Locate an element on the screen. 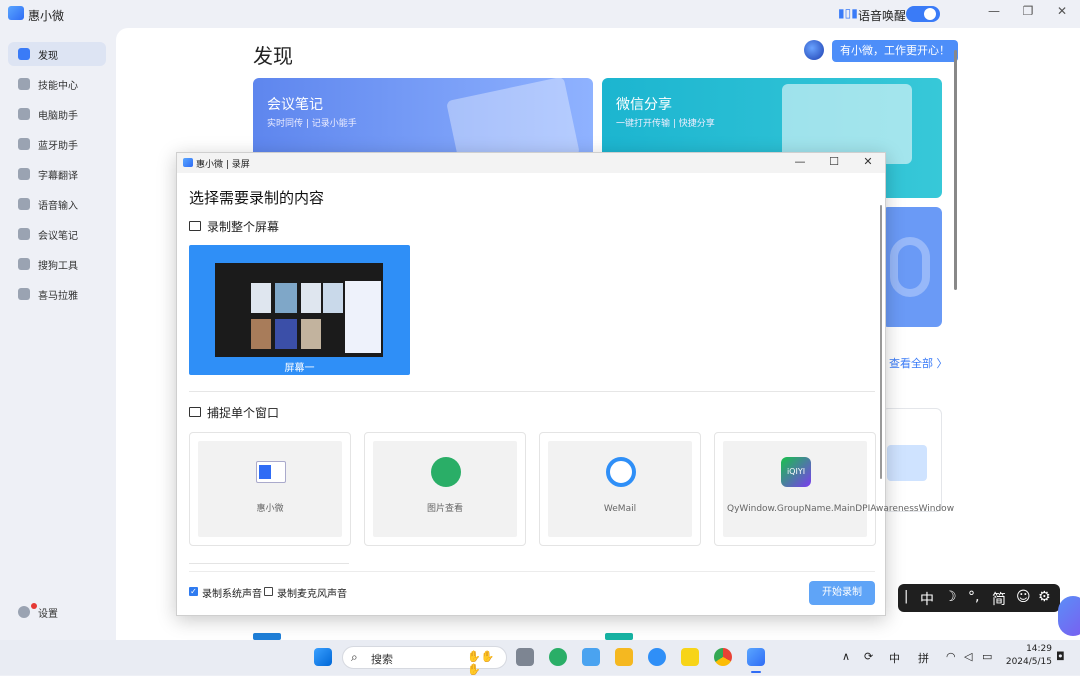 The height and width of the screenshot is (676, 1080). feature-card-partial is located at coordinates (912, 267).